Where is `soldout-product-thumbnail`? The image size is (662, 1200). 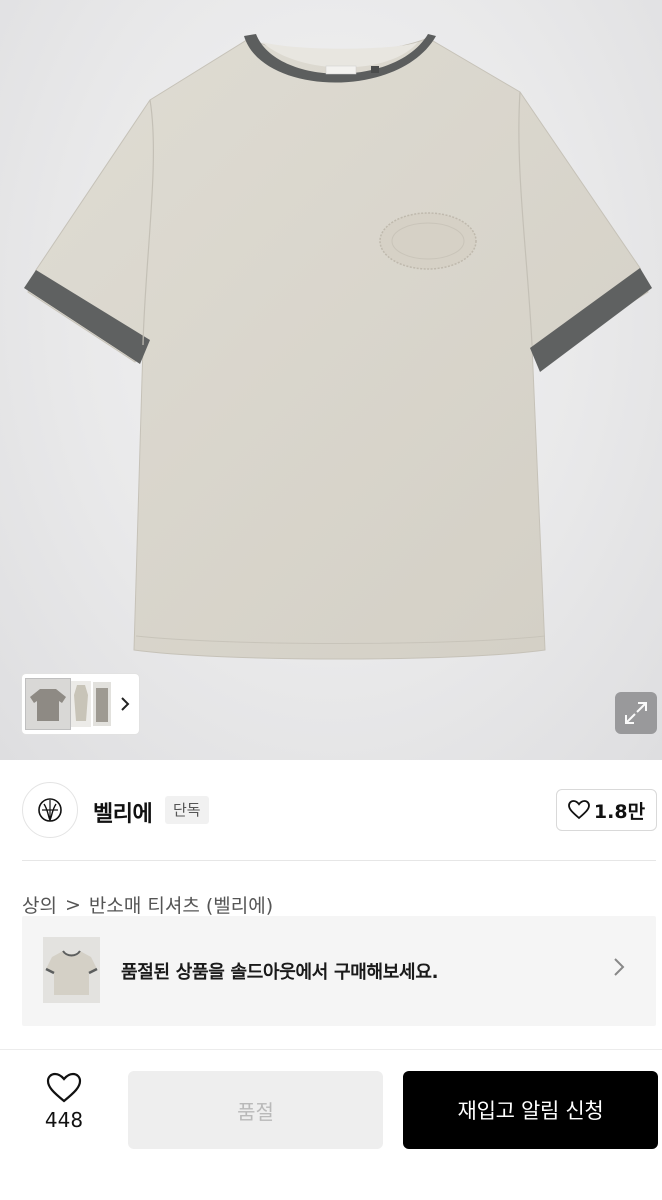 soldout-product-thumbnail is located at coordinates (71, 970).